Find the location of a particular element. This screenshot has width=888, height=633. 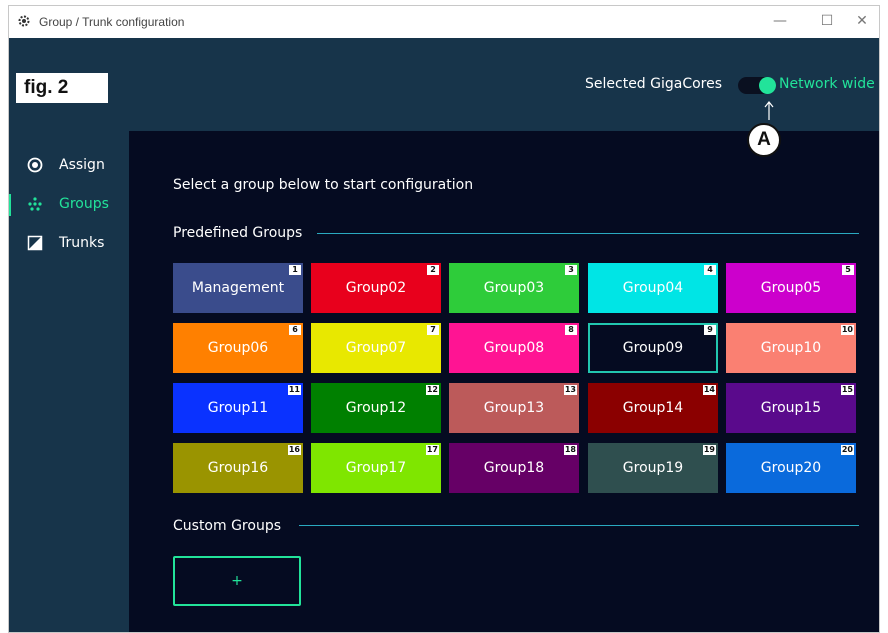

sidebar-item-label: Trunks is located at coordinates (82, 243).